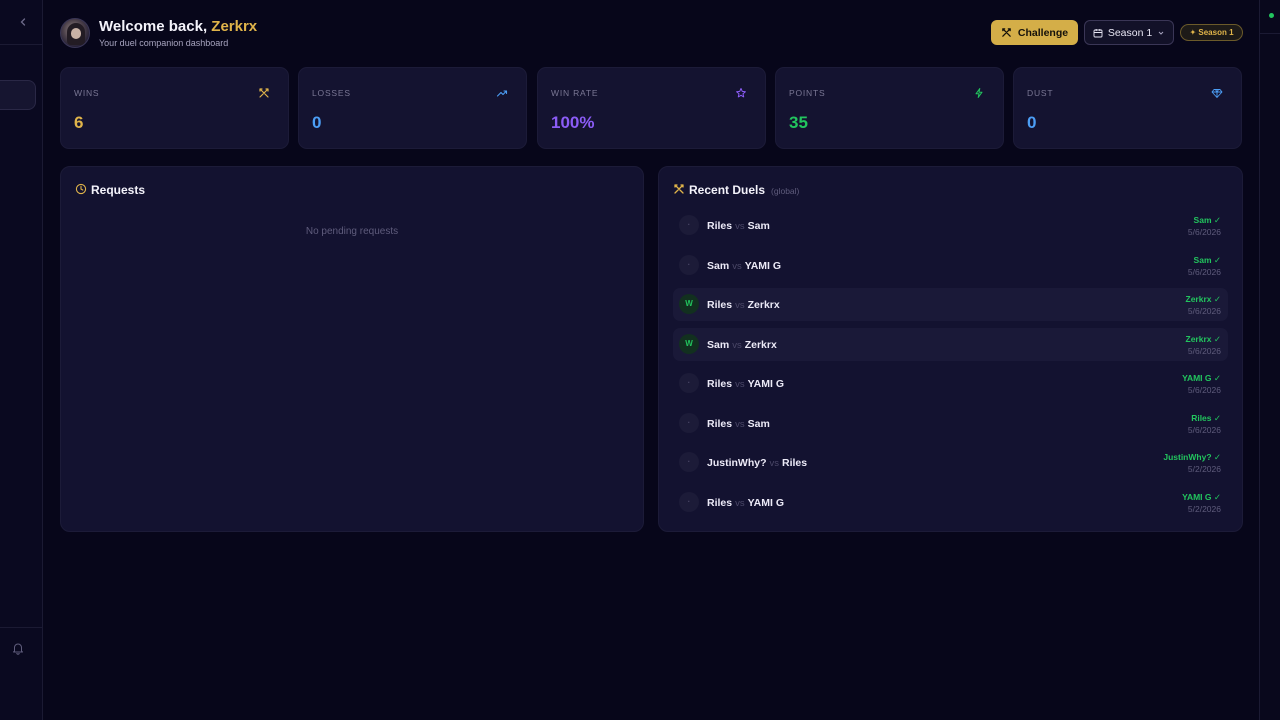  What do you see at coordinates (950, 462) in the screenshot?
I see `duel-row: · JustinWhy? vs Riles JustinWhy? ✓ 5/2/2026` at bounding box center [950, 462].